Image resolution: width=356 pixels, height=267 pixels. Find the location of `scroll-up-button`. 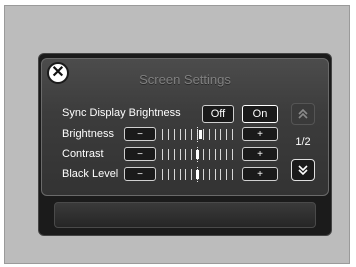

scroll-up-button is located at coordinates (303, 114).